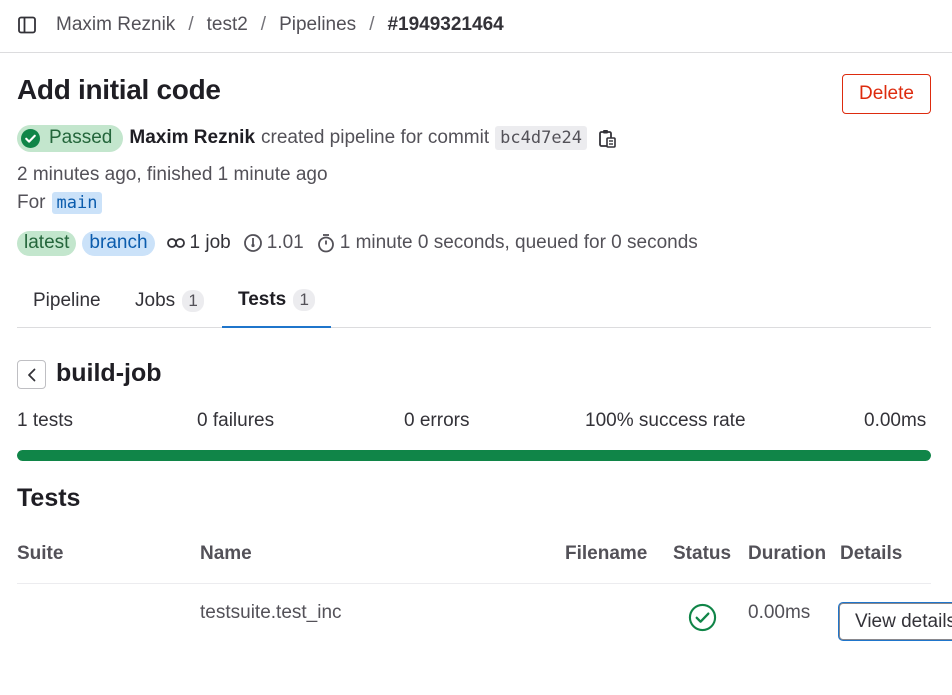 The width and height of the screenshot is (952, 695). What do you see at coordinates (175, 243) in the screenshot?
I see `link-icon` at bounding box center [175, 243].